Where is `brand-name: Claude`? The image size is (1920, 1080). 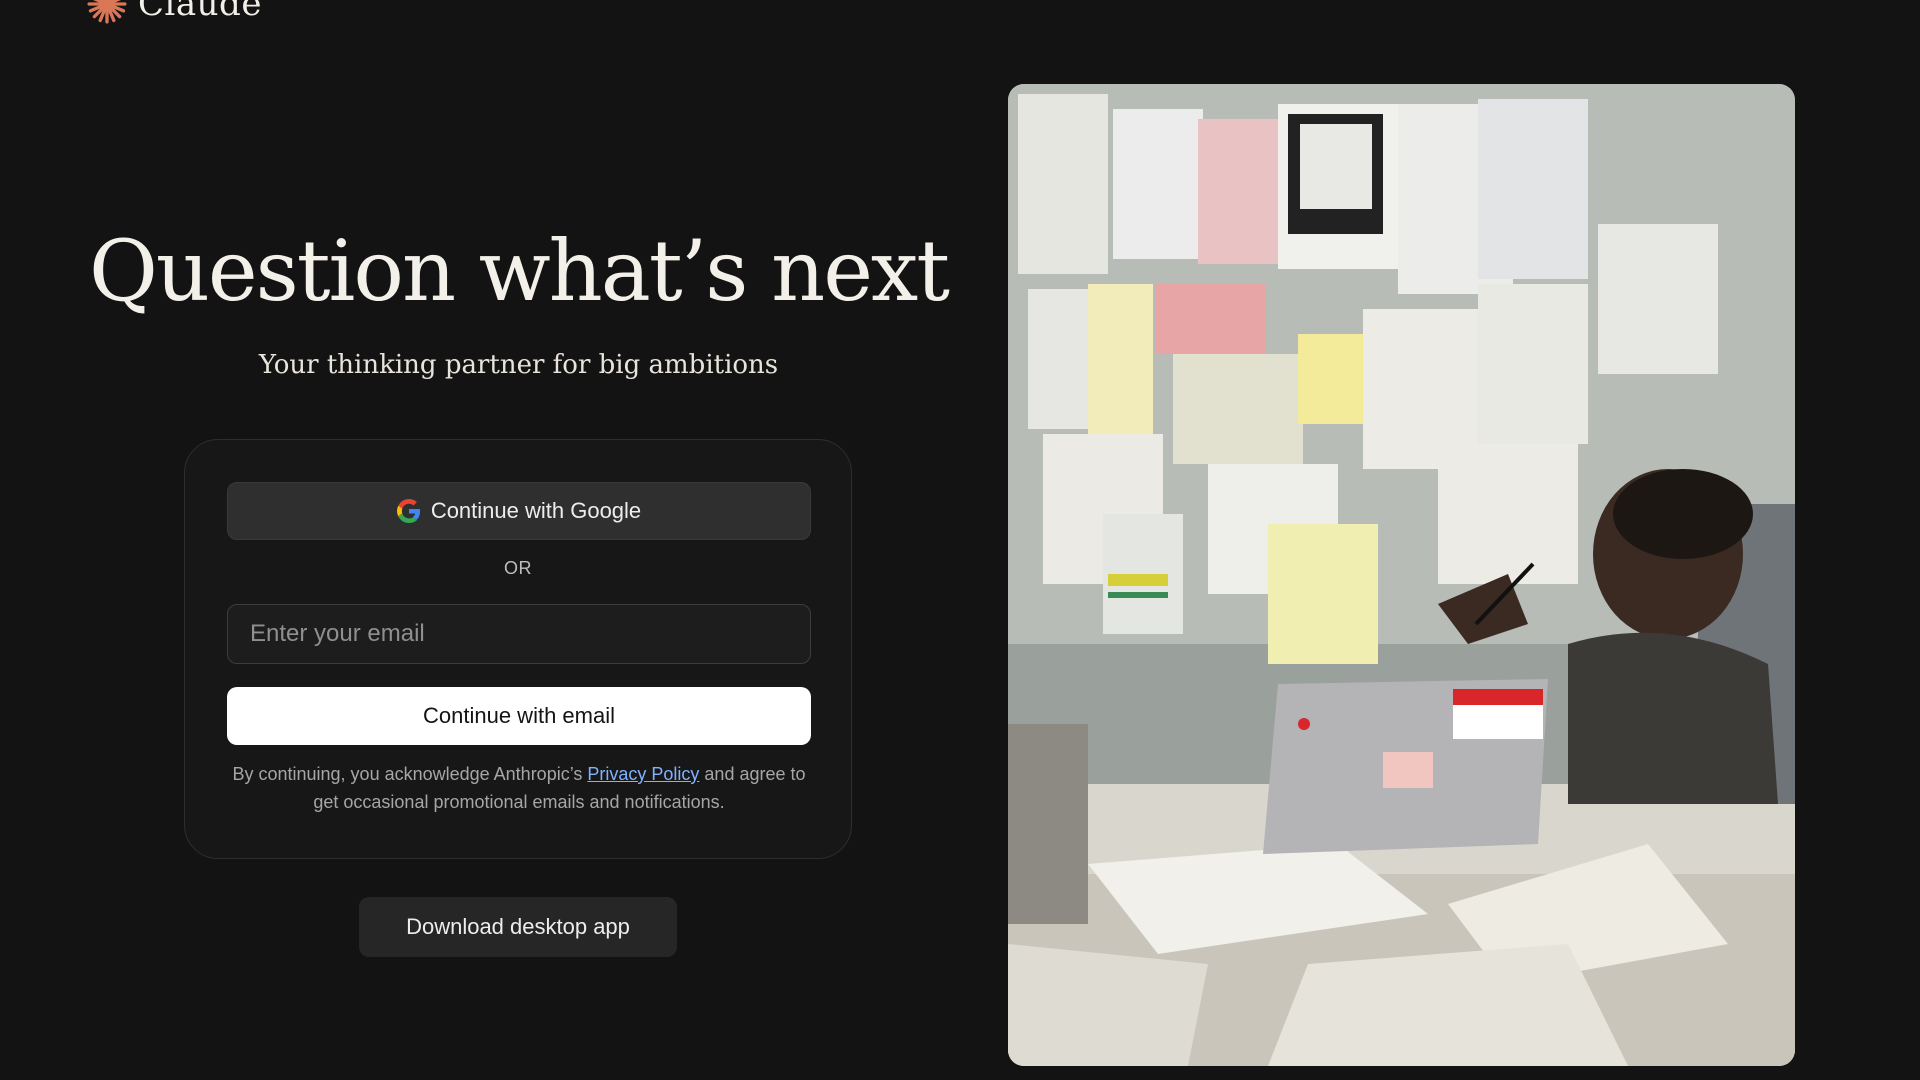
brand-name: Claude is located at coordinates (200, 12).